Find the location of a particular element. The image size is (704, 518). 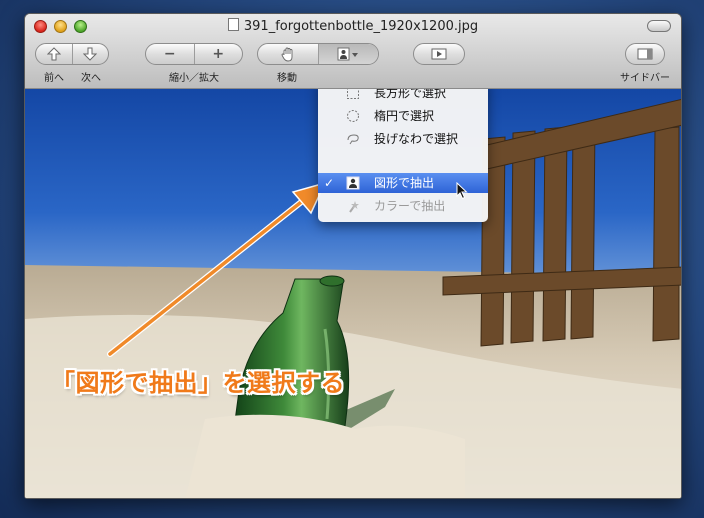

menu-item-label: カラーで抽出 is located at coordinates (410, 206).